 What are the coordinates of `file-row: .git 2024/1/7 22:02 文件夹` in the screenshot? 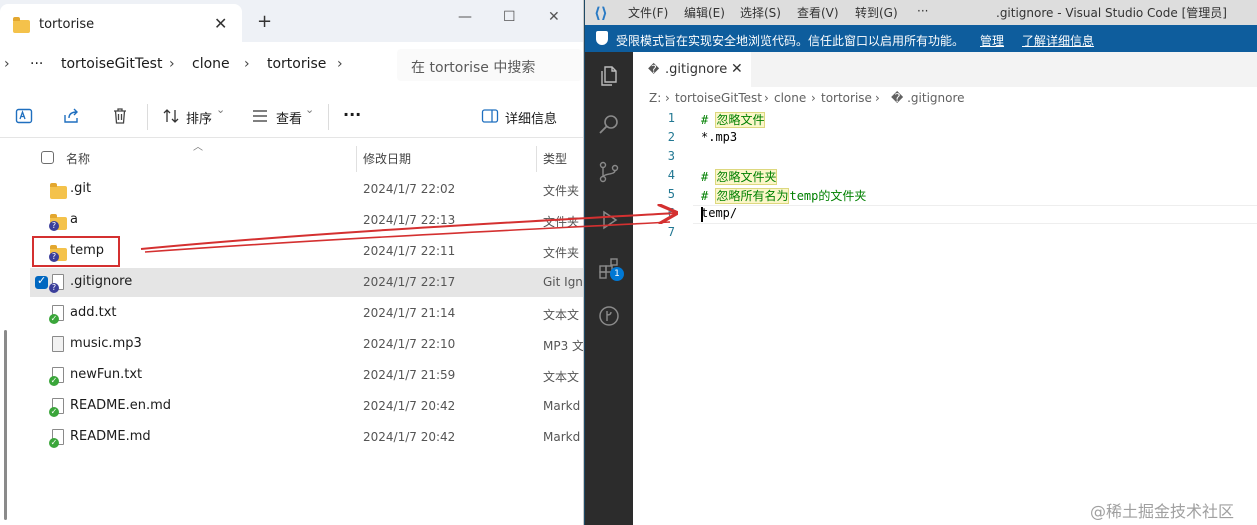 It's located at (306, 189).